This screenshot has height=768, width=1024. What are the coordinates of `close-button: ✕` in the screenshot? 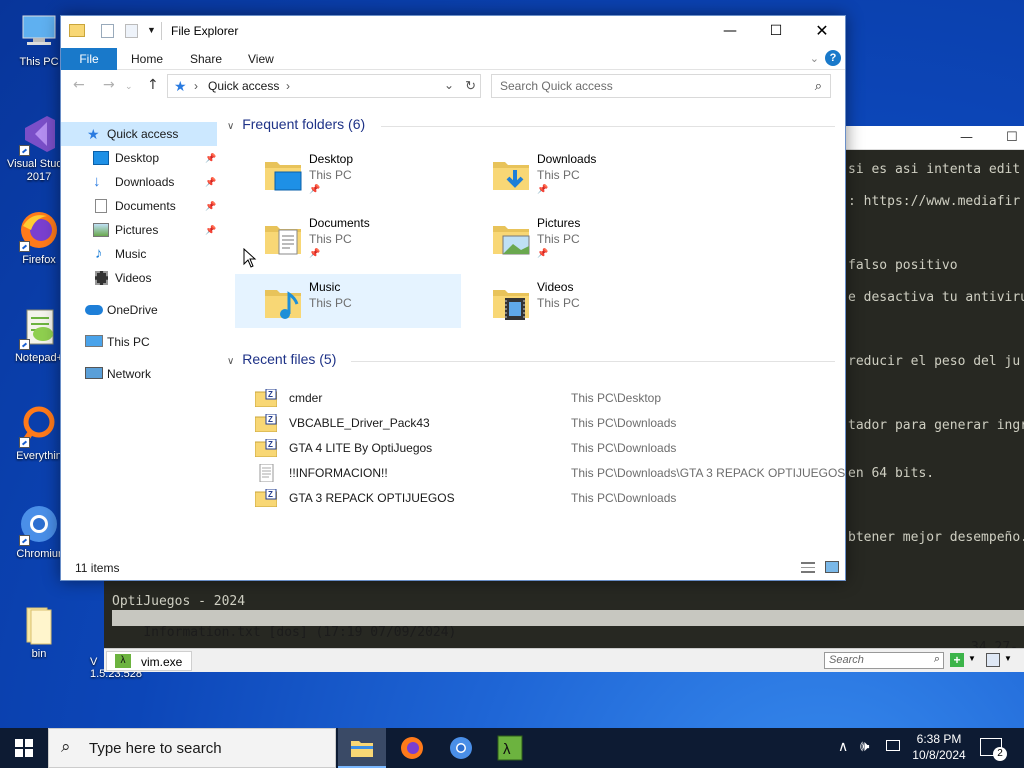 It's located at (822, 31).